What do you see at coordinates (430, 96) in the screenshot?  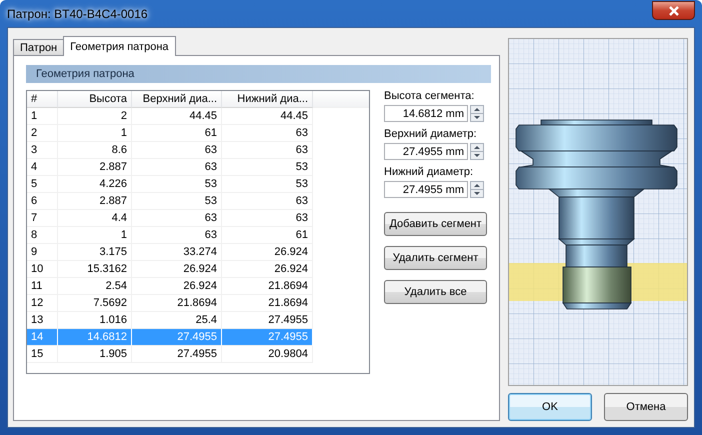 I see `field-label: Высота сегмента:` at bounding box center [430, 96].